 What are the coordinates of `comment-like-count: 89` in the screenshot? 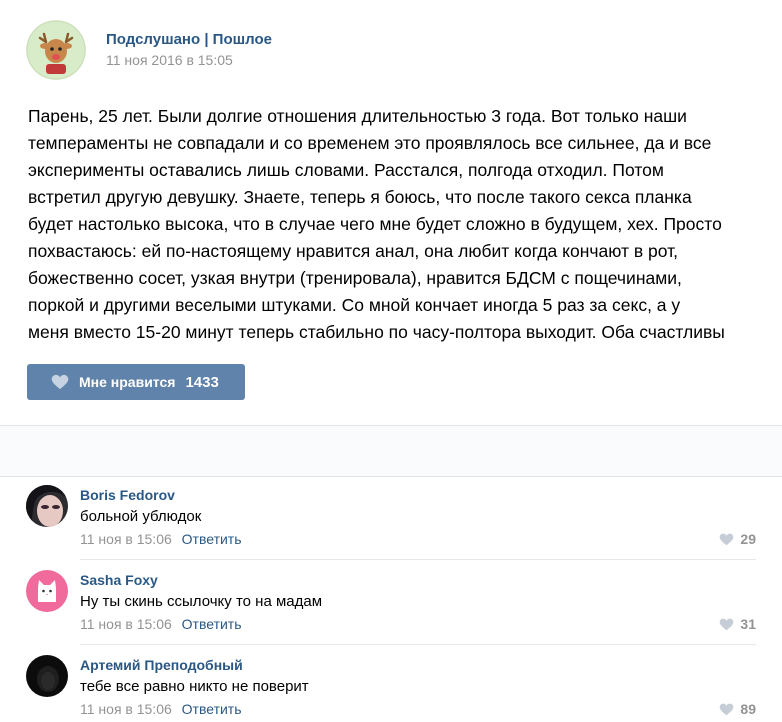 It's located at (748, 709).